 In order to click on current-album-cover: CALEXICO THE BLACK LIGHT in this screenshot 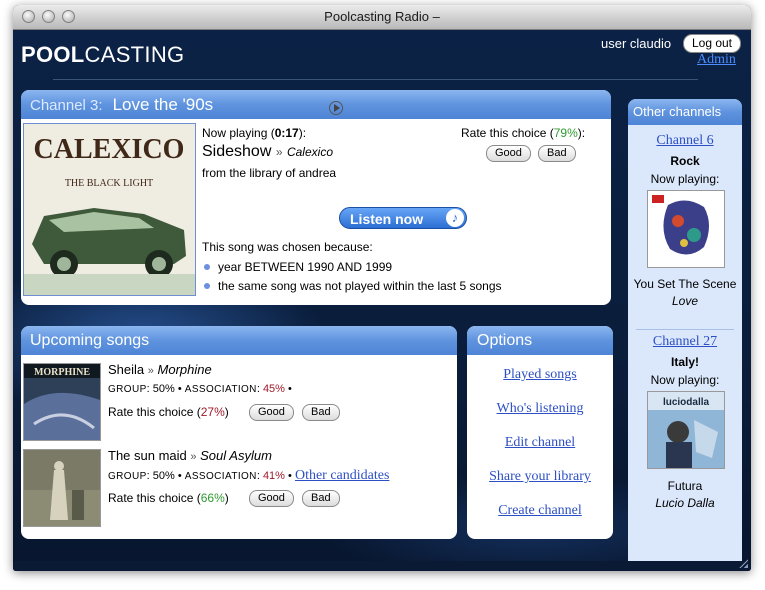, I will do `click(109, 209)`.